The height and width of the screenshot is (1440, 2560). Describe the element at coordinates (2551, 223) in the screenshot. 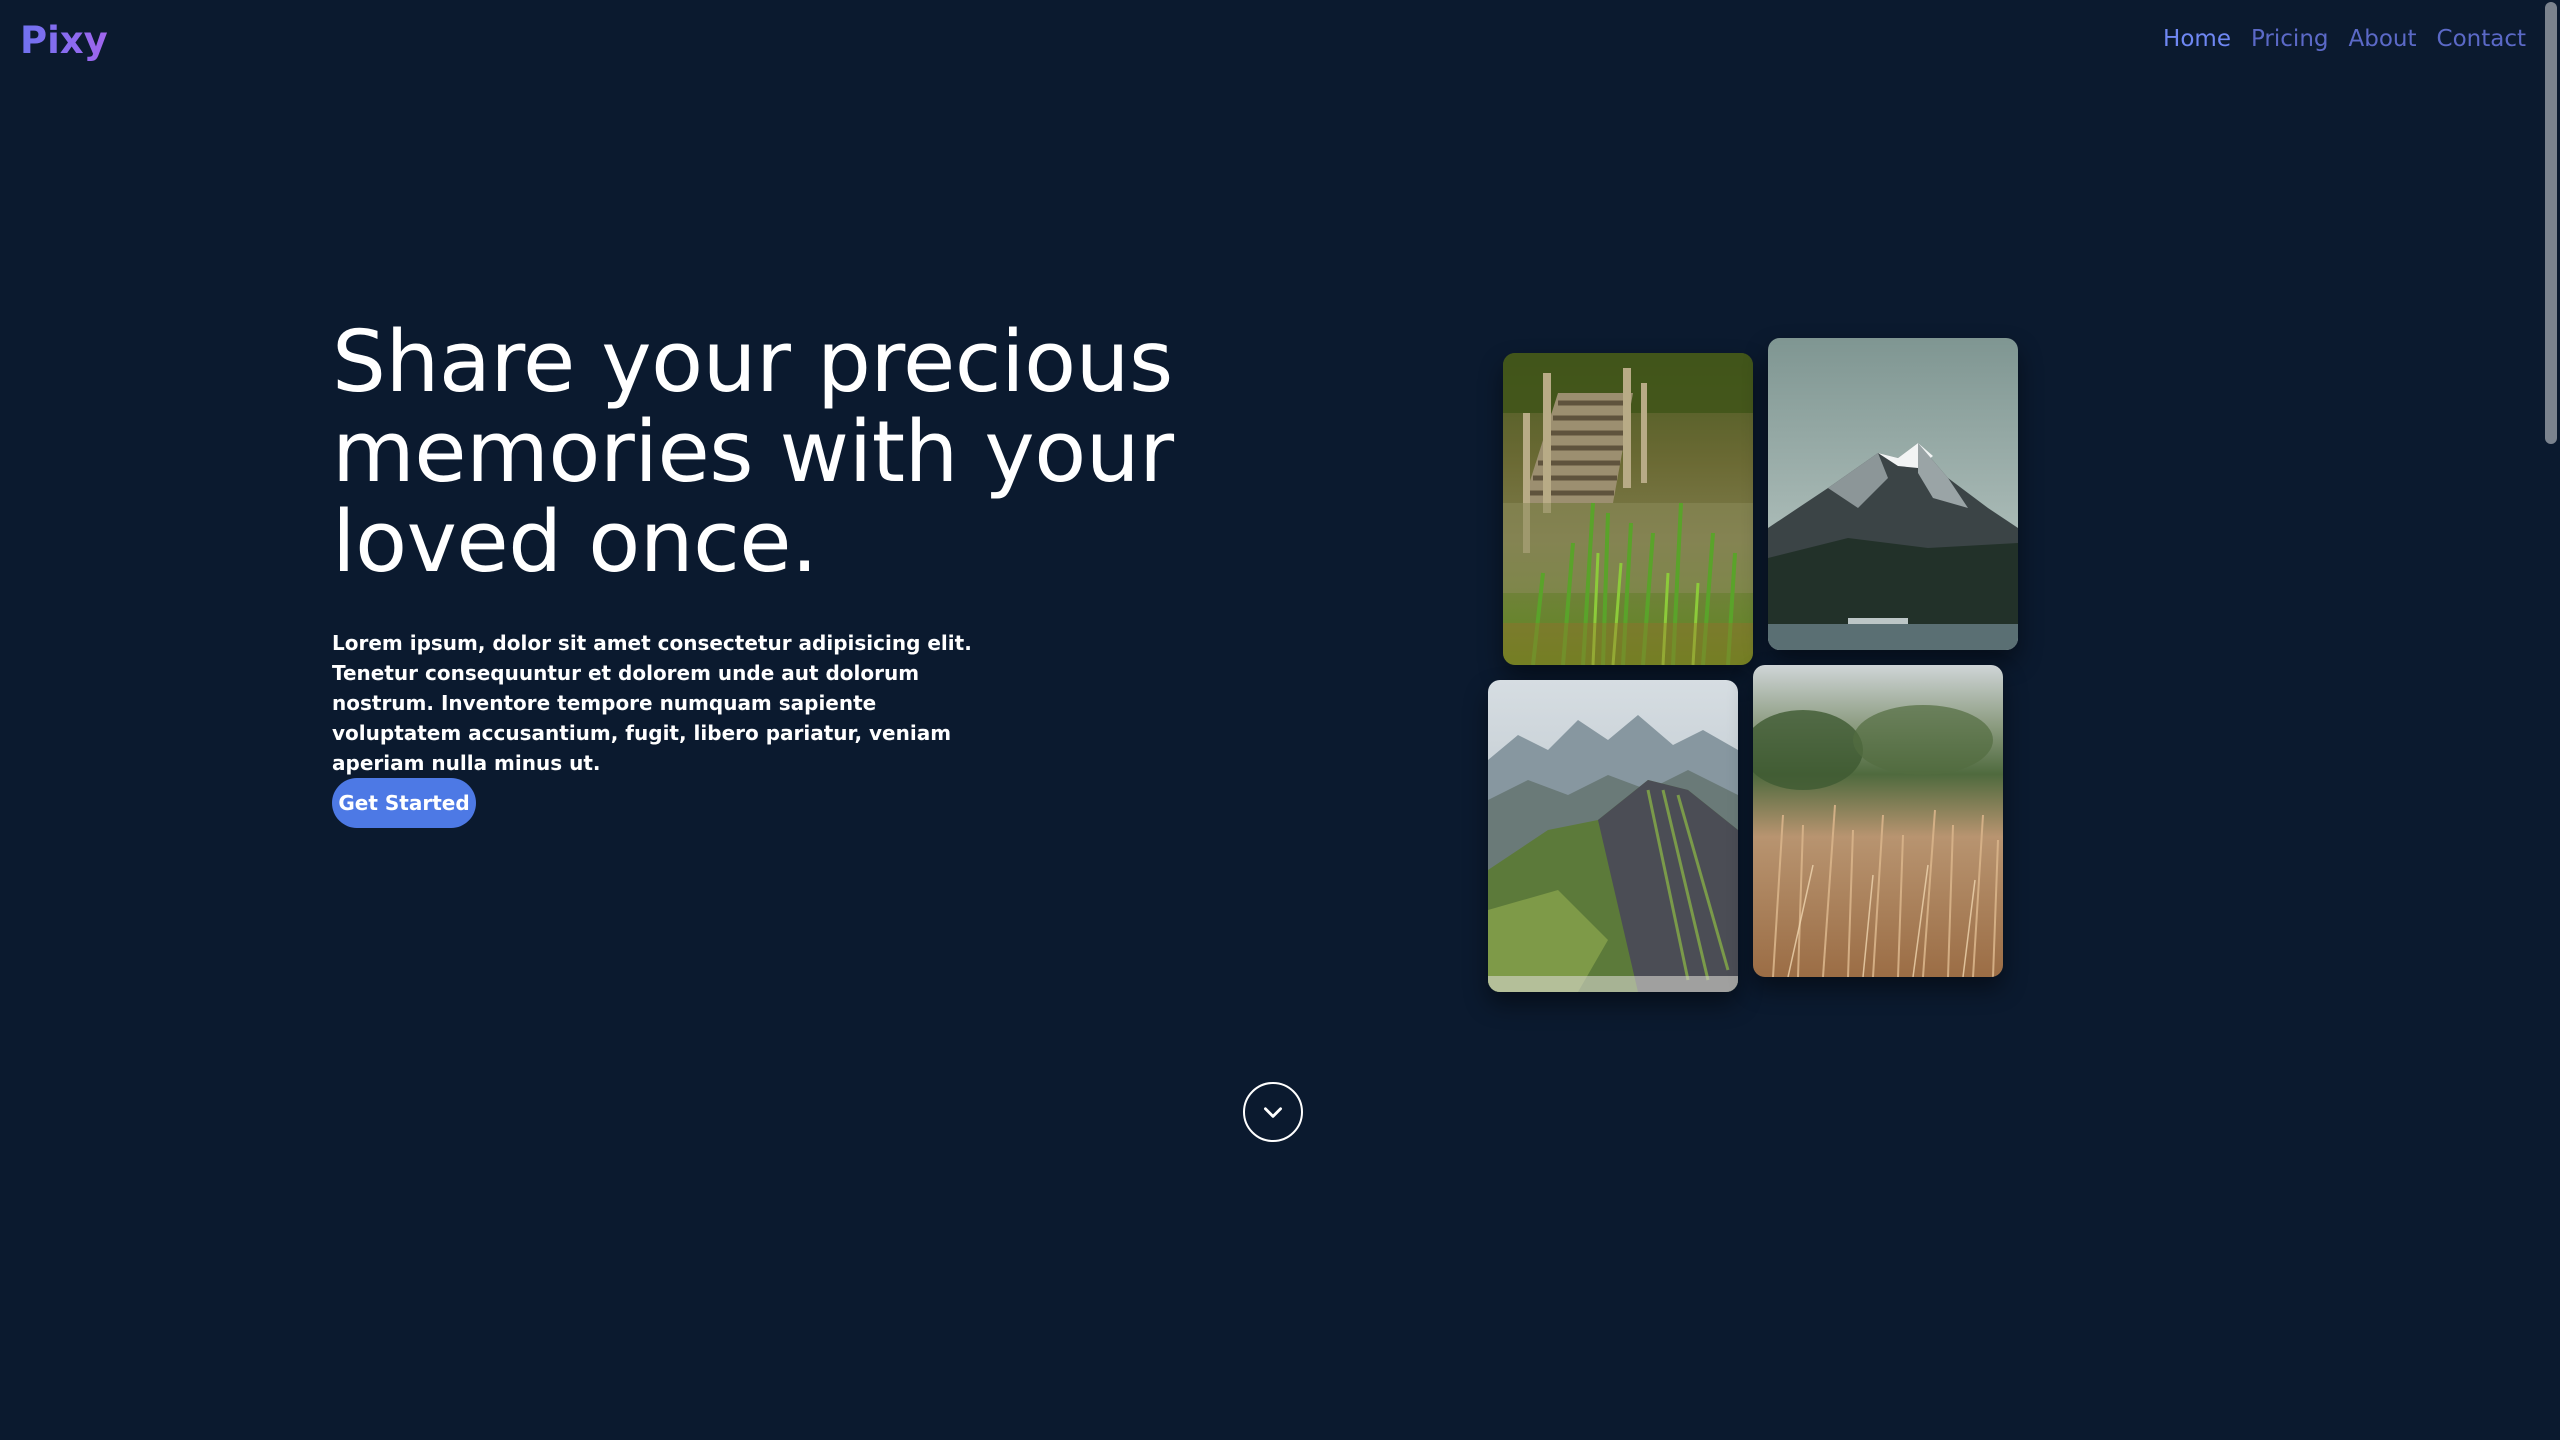

I see `scrollbar-thumb` at that location.